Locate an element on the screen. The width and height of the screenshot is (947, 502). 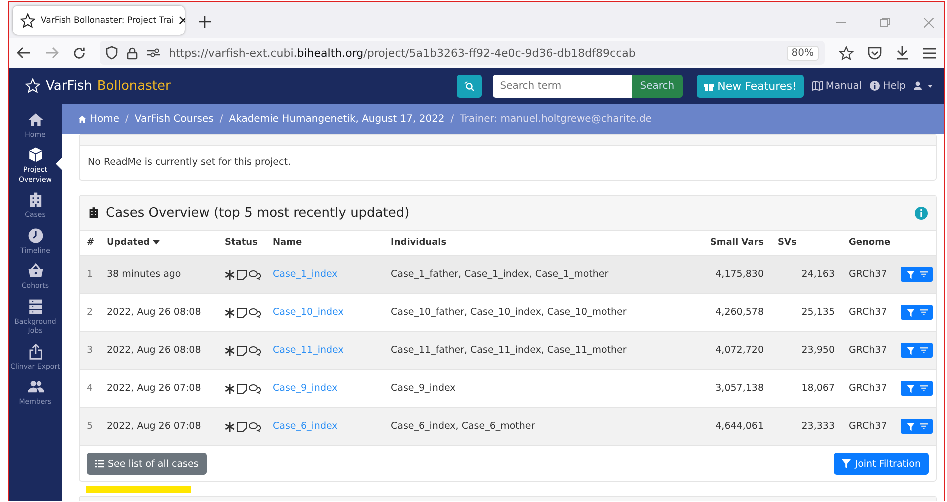
breadcrumb-link: Akademie Humangenetik, August 17, 2022 is located at coordinates (337, 119).